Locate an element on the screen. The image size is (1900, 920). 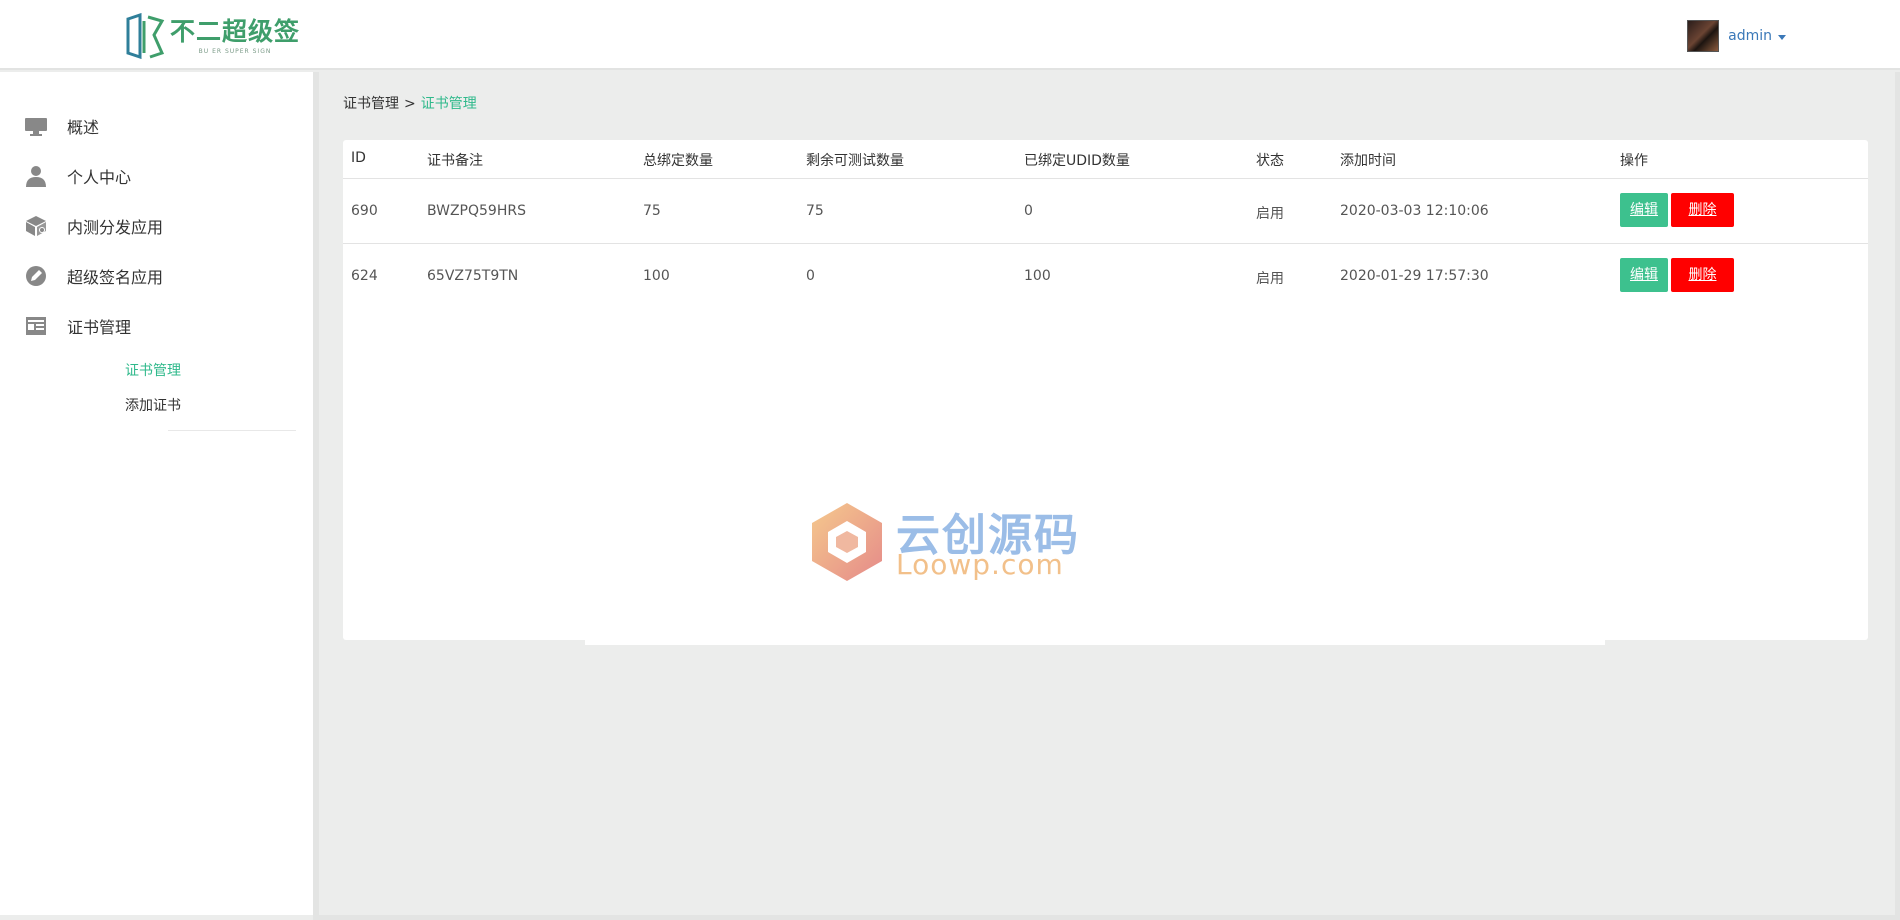
sidebar-item-super-sign: 超级签名应用 is located at coordinates (93, 276).